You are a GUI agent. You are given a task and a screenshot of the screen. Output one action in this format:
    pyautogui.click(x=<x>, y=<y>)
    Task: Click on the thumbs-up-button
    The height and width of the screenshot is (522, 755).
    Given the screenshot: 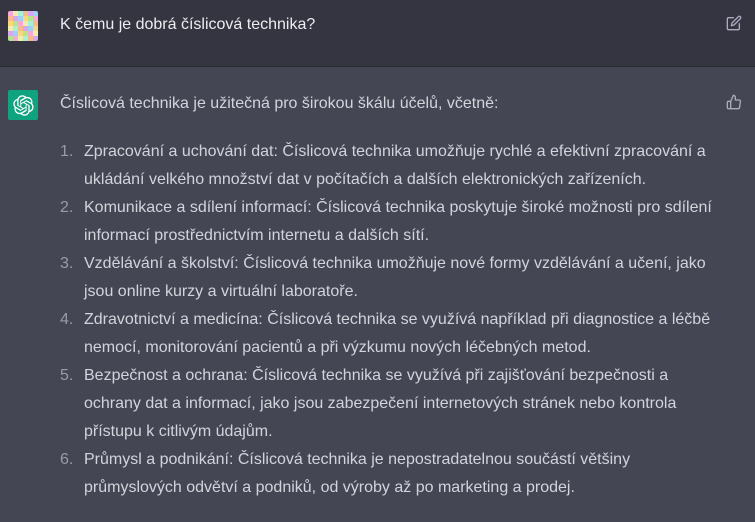 What is the action you would take?
    pyautogui.click(x=734, y=102)
    